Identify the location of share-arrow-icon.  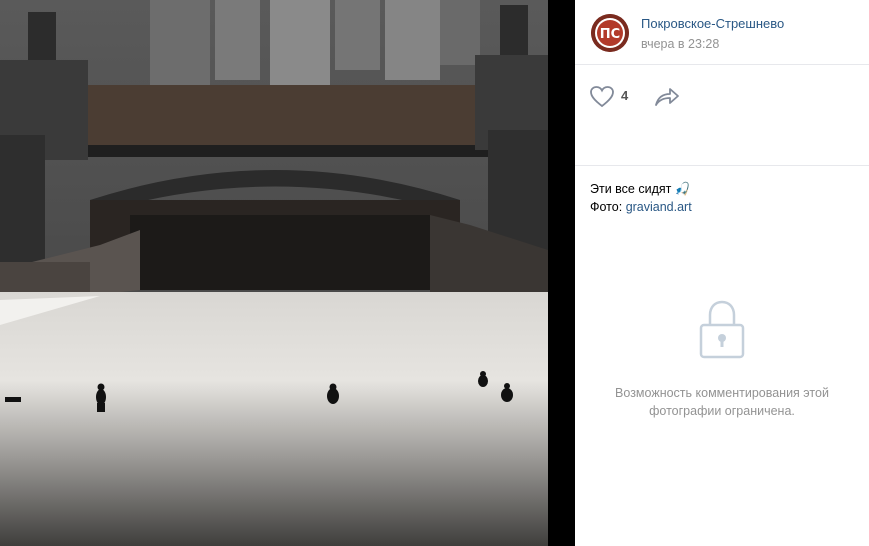
(667, 97).